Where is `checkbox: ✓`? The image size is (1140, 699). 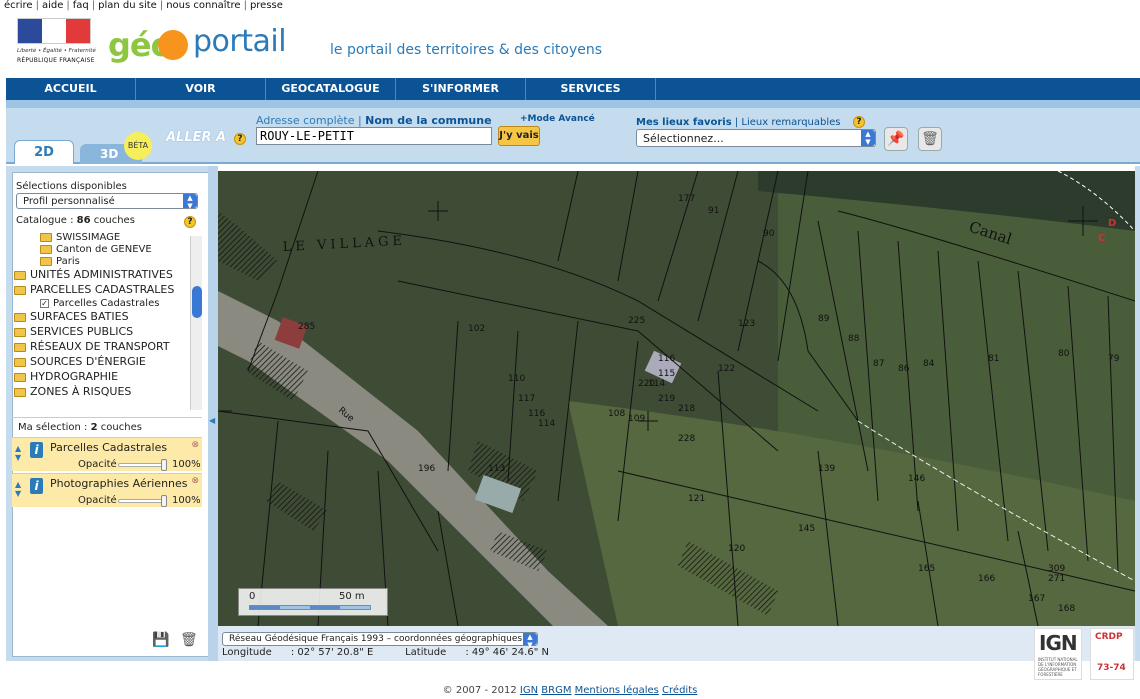 checkbox: ✓ is located at coordinates (44, 303).